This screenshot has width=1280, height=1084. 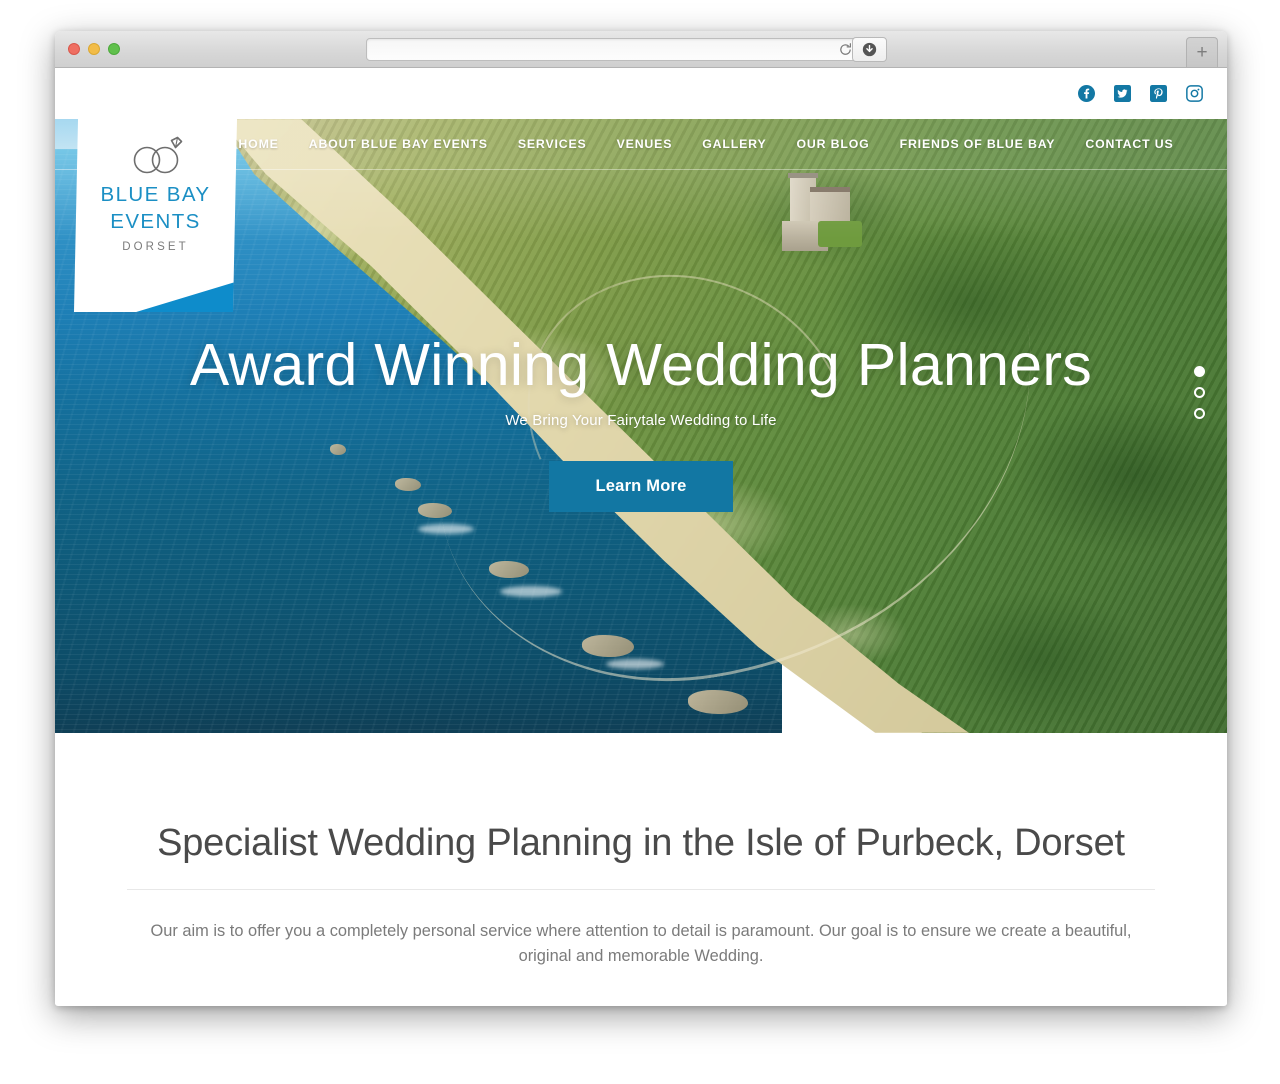 I want to click on browser-titlebar: +, so click(x=641, y=49).